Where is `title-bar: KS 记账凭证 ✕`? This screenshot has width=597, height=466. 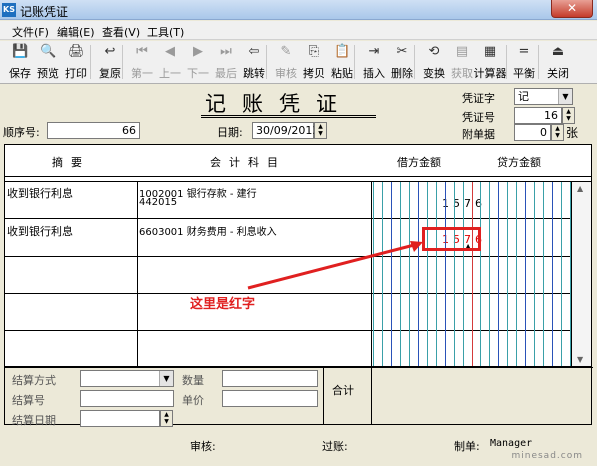
title-bar: KS 记账凭证 ✕ is located at coordinates (298, 10).